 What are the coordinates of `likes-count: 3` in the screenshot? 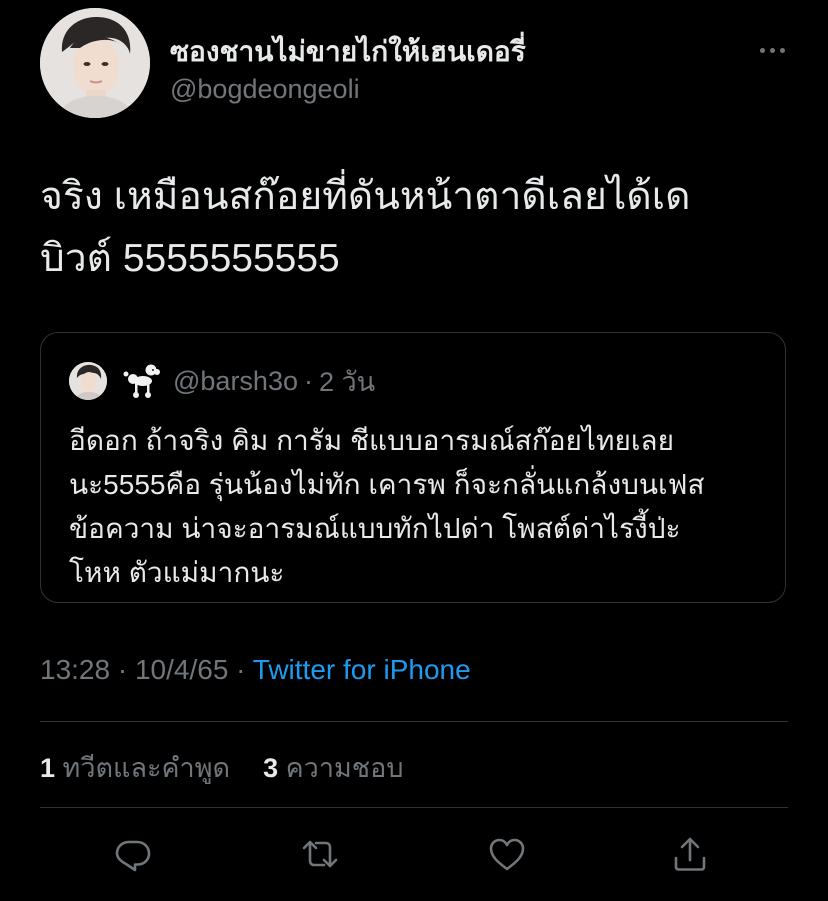 It's located at (271, 768).